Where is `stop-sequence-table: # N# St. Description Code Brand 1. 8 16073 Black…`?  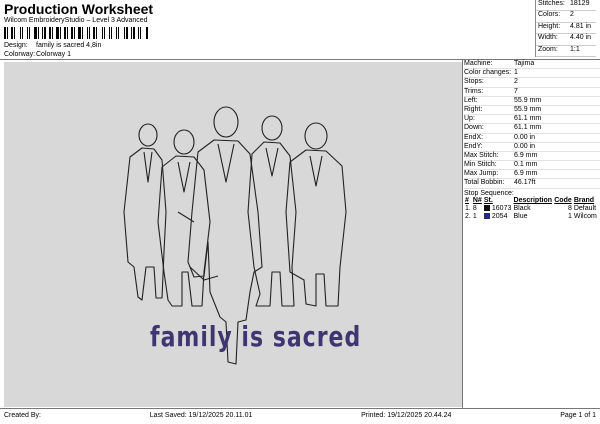
stop-sequence-table: # N# St. Description Code Brand 1. 8 16073 Black… is located at coordinates (531, 209).